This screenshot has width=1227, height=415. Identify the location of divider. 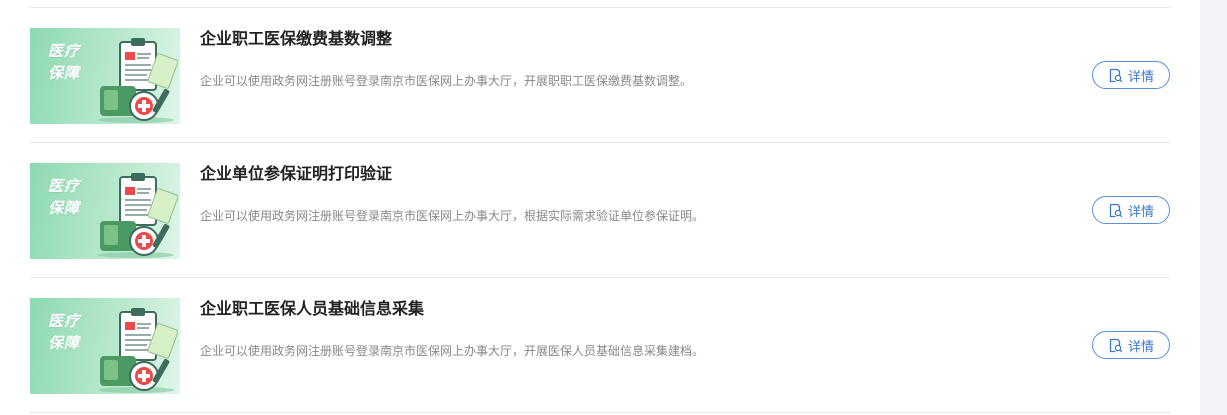
(600, 412).